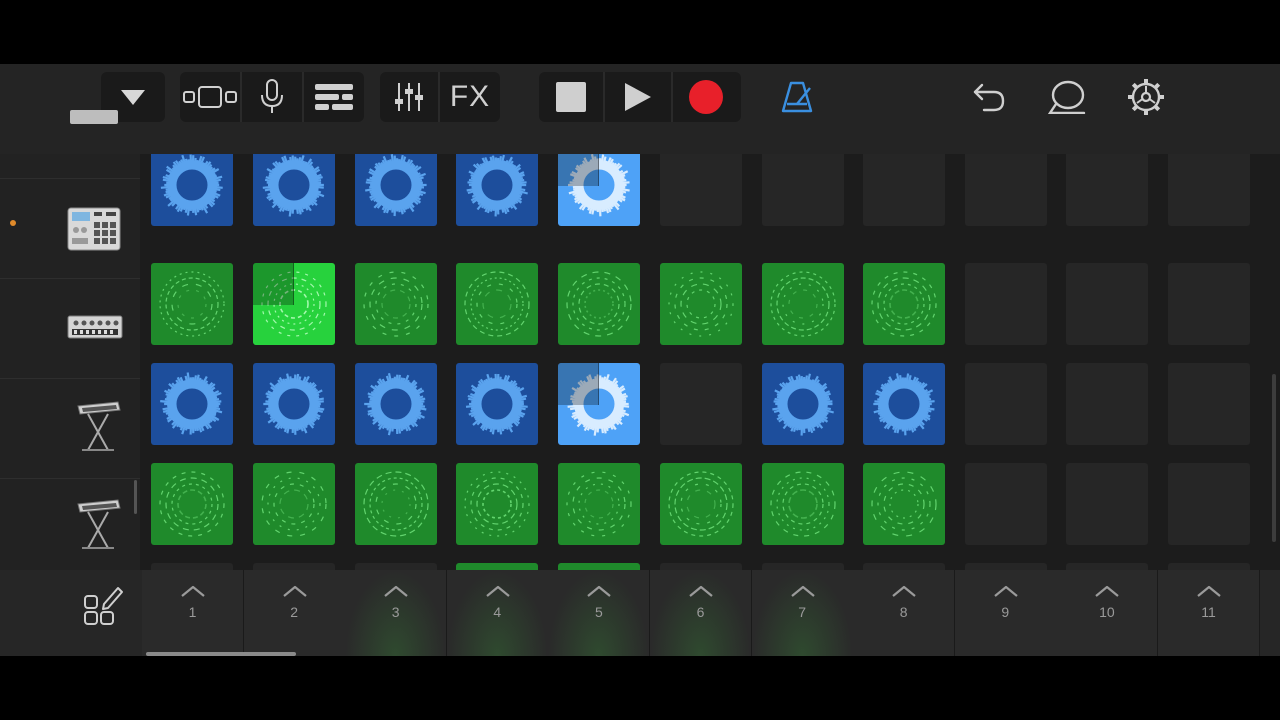 Image resolution: width=1280 pixels, height=720 pixels. Describe the element at coordinates (396, 613) in the screenshot. I see `scene-trigger-3: 3` at that location.